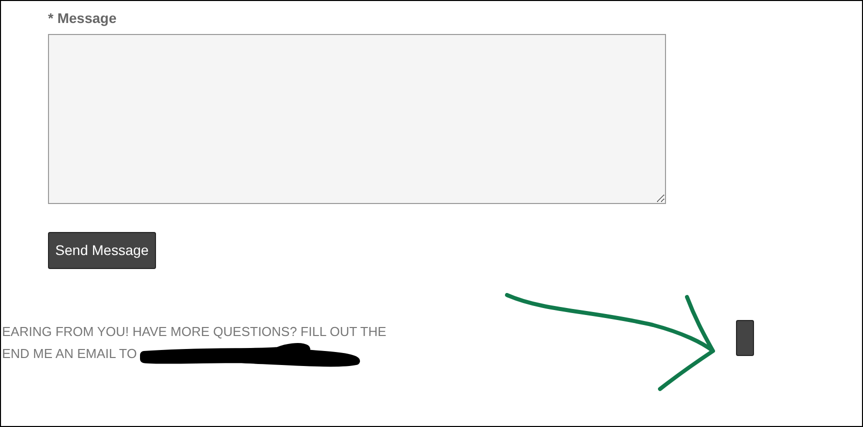 This screenshot has height=427, width=863. Describe the element at coordinates (102, 250) in the screenshot. I see `send-message-button: Send Message` at that location.